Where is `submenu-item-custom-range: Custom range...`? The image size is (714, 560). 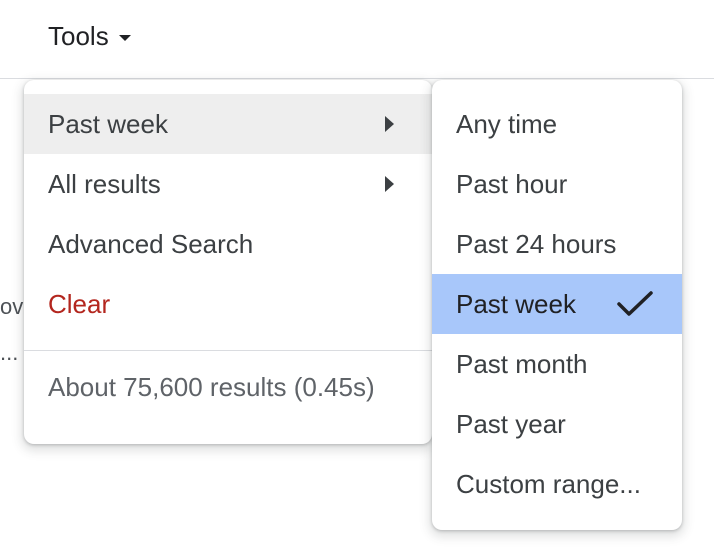
submenu-item-custom-range: Custom range... is located at coordinates (557, 484).